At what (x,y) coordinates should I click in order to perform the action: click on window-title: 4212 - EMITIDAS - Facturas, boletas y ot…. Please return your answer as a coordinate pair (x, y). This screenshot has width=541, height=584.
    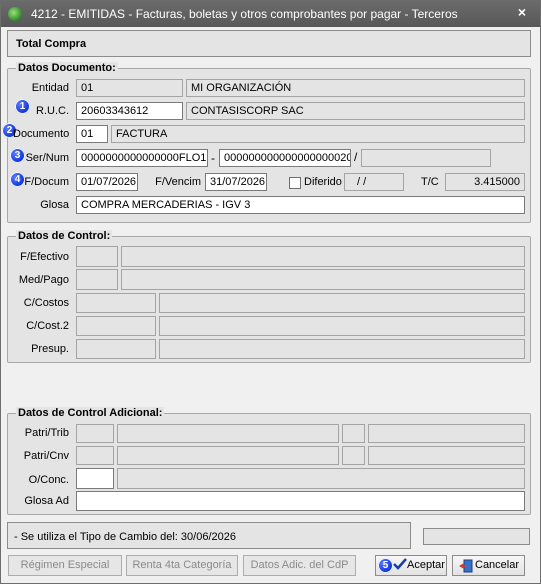
    Looking at the image, I should click on (244, 14).